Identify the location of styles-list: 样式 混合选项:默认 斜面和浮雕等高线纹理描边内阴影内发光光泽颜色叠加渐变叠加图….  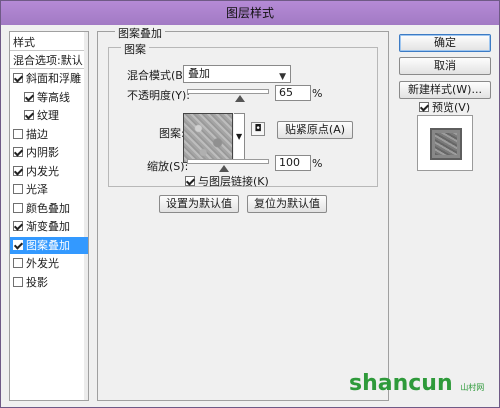
(49, 216).